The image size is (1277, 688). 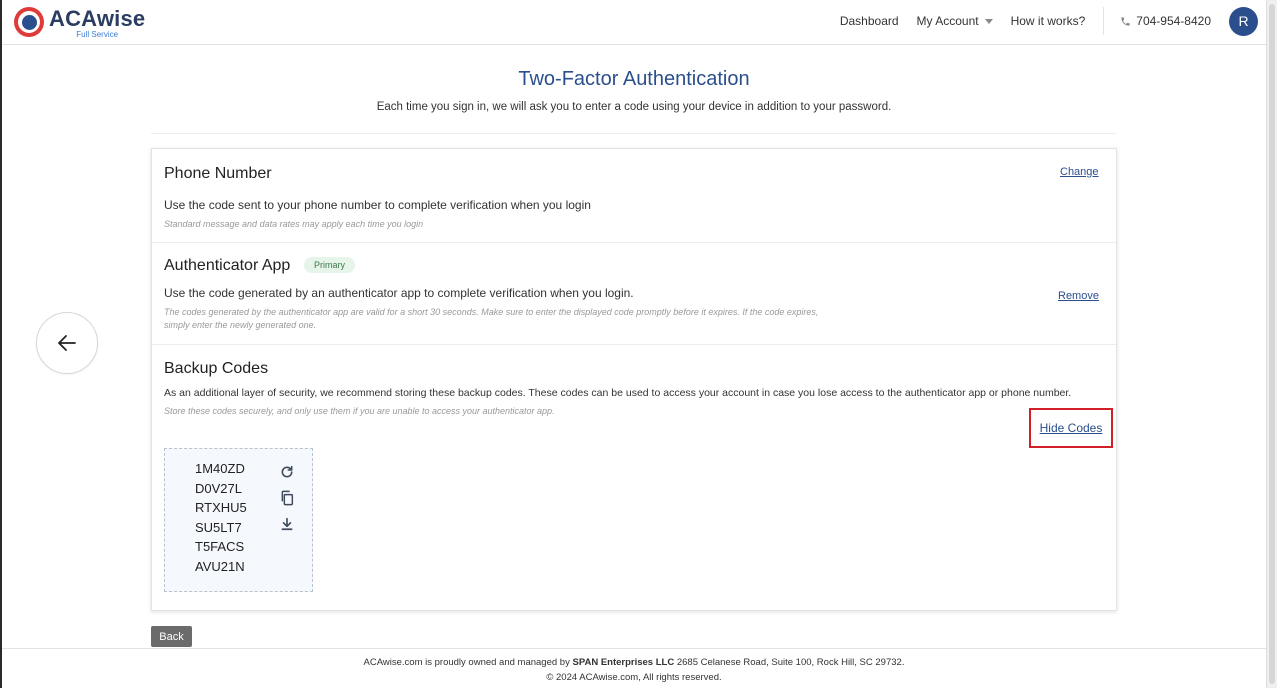 I want to click on phone-icon, so click(x=1125, y=21).